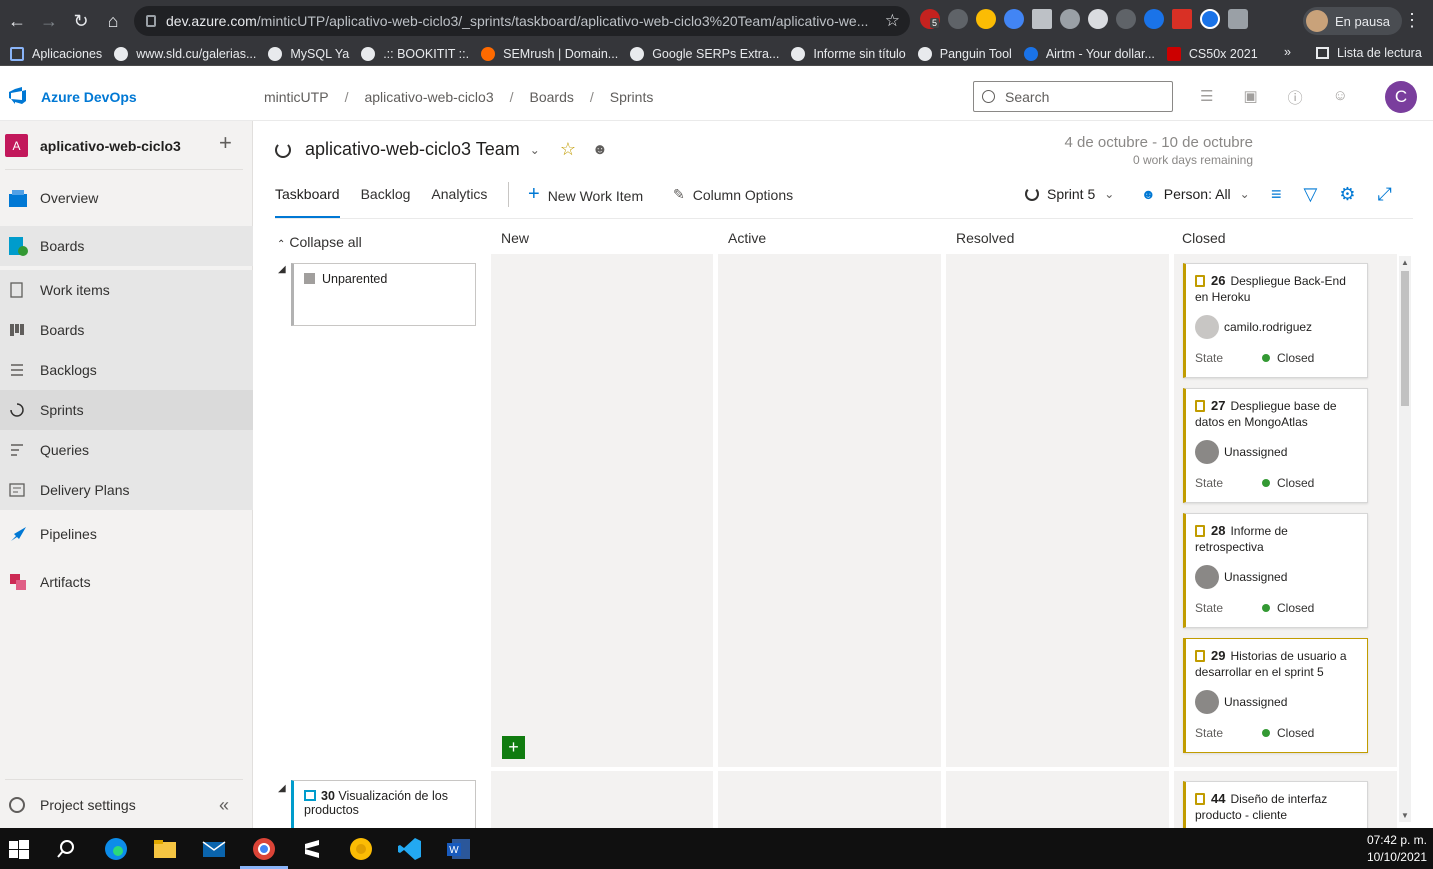 The width and height of the screenshot is (1433, 869). I want to click on user-settings-icon: ☺, so click(1340, 97).